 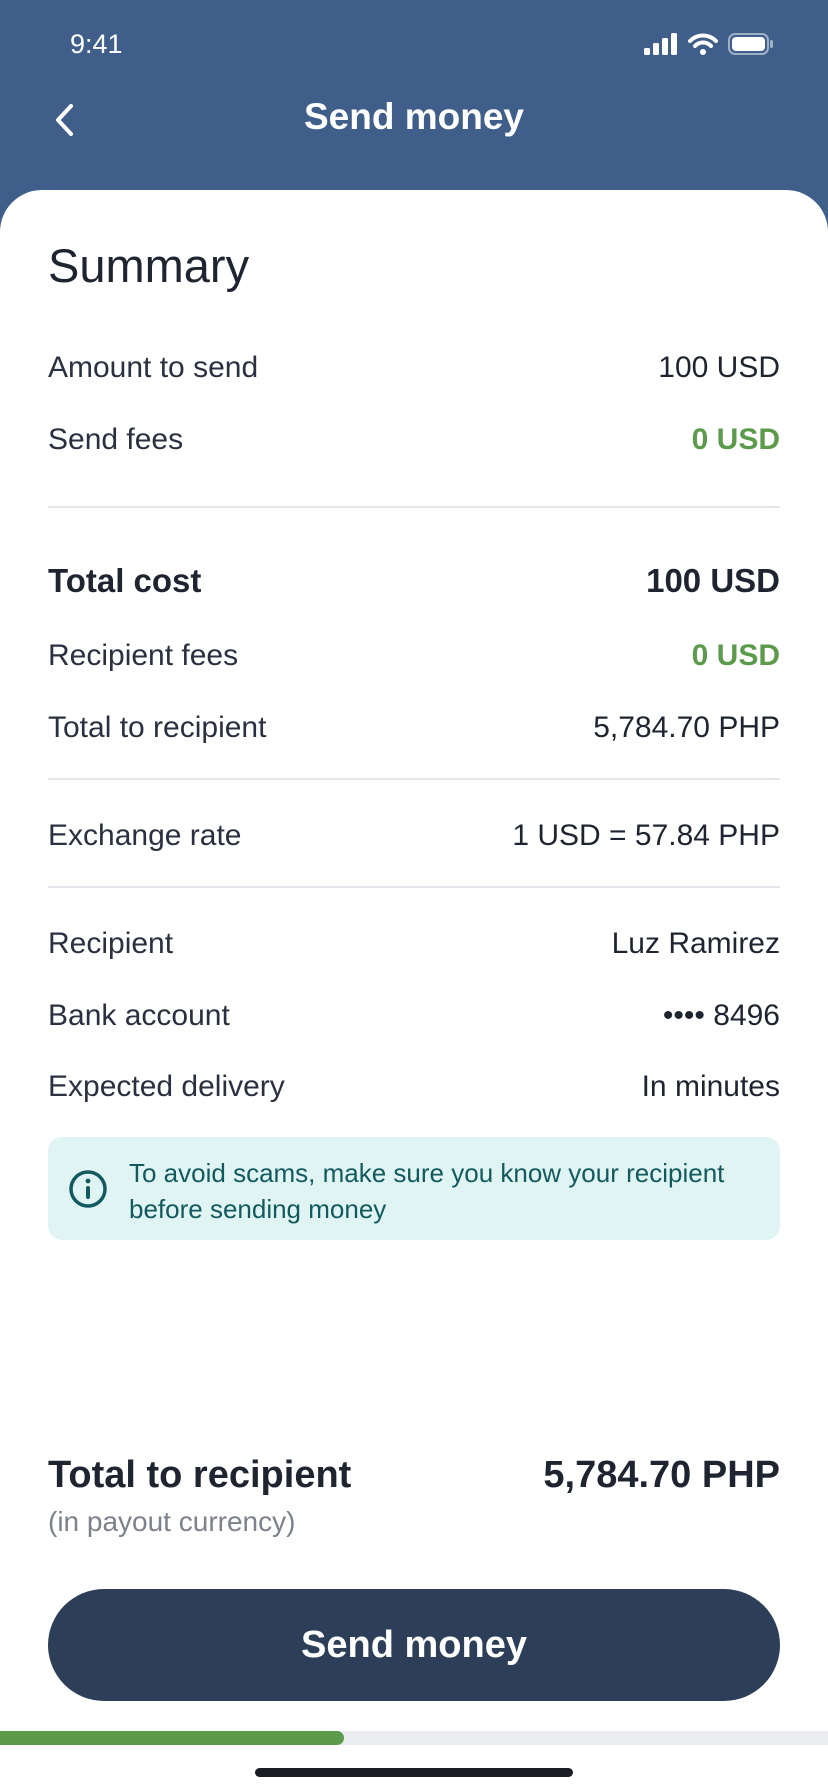 I want to click on info-icon, so click(x=88, y=1189).